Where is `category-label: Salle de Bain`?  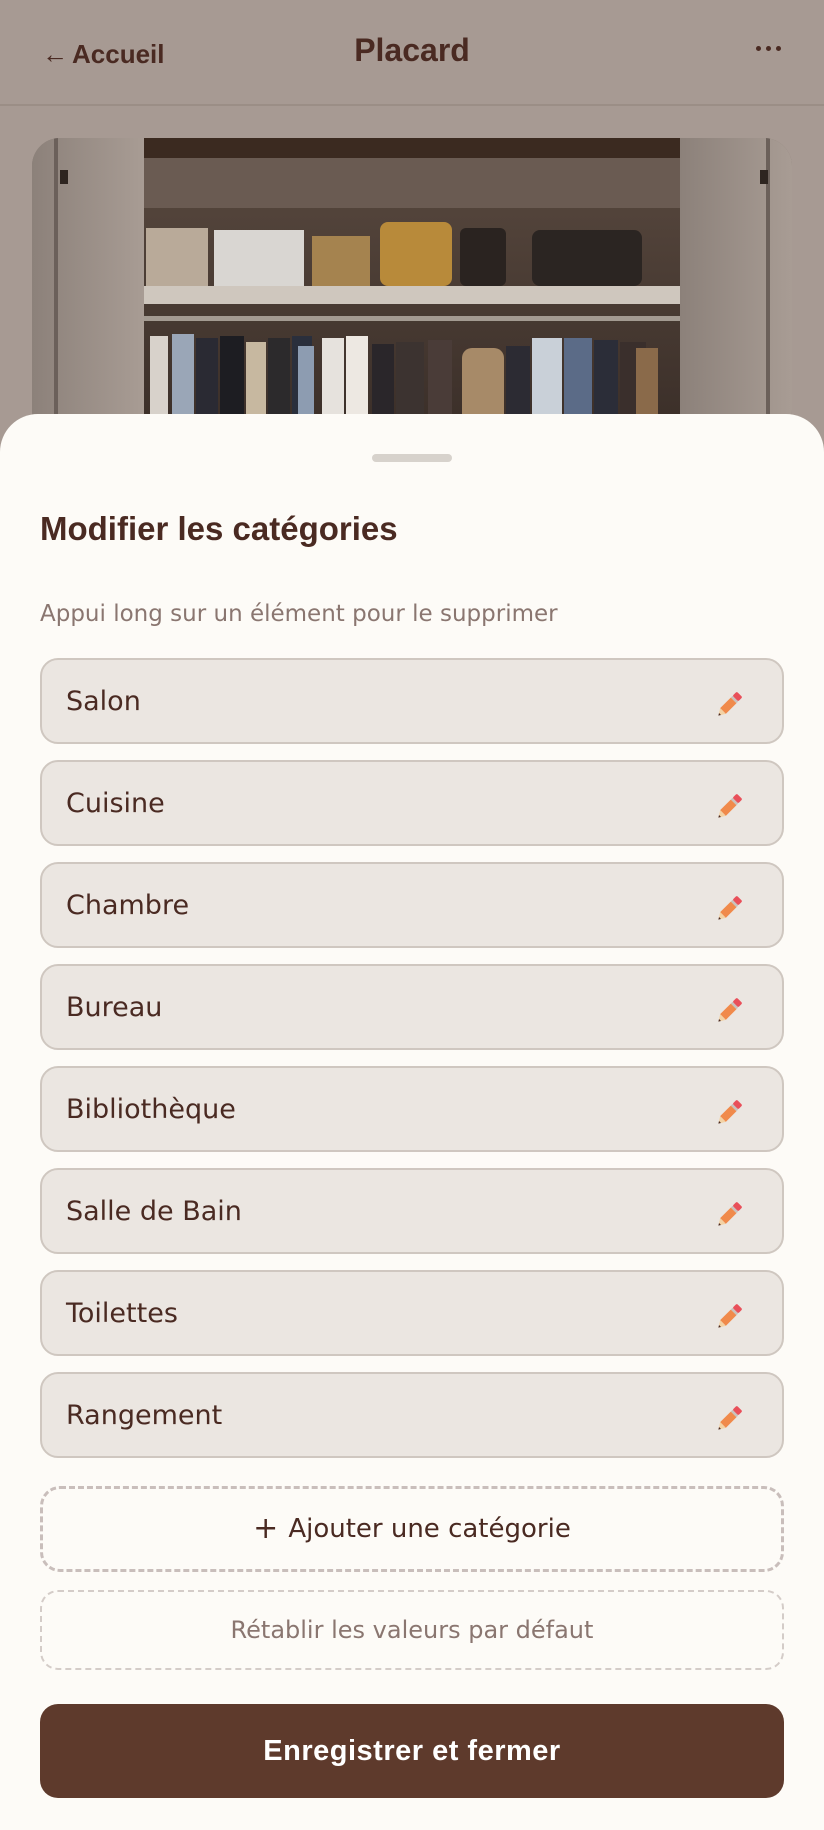
category-label: Salle de Bain is located at coordinates (154, 1211).